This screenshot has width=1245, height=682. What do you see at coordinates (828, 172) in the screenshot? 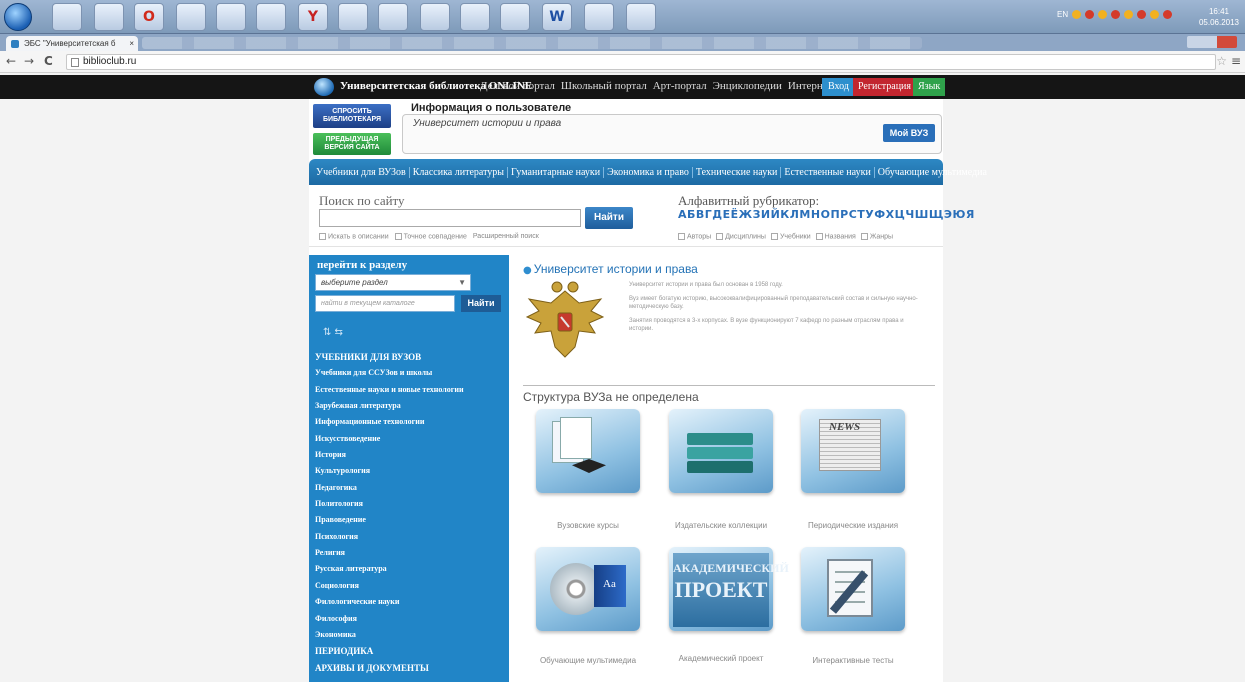
I see `category-link: Естественные науки` at bounding box center [828, 172].